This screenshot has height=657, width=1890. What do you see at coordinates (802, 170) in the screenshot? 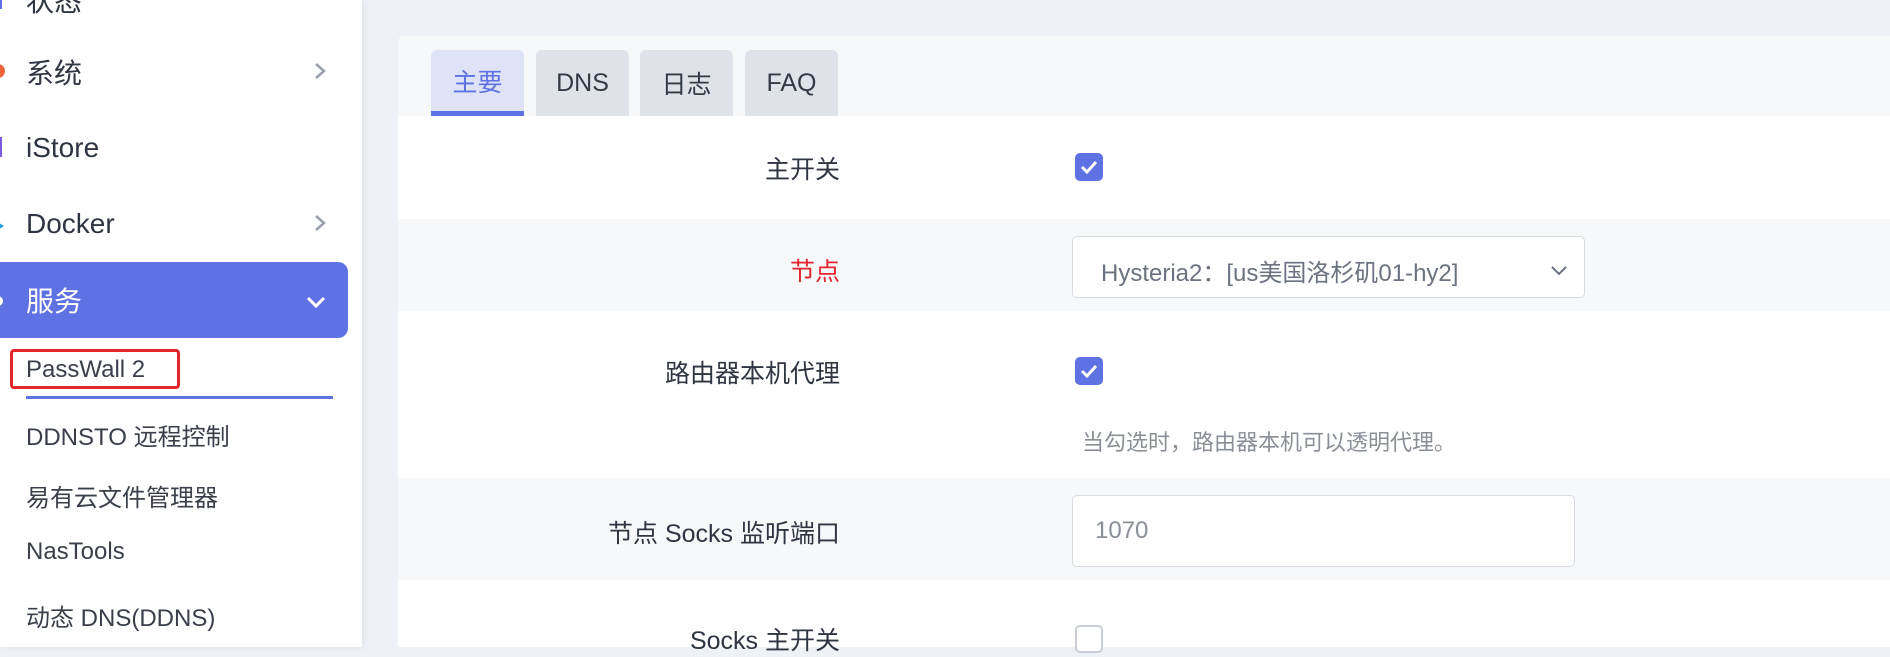
I see `main-switch-label: 主开关` at bounding box center [802, 170].